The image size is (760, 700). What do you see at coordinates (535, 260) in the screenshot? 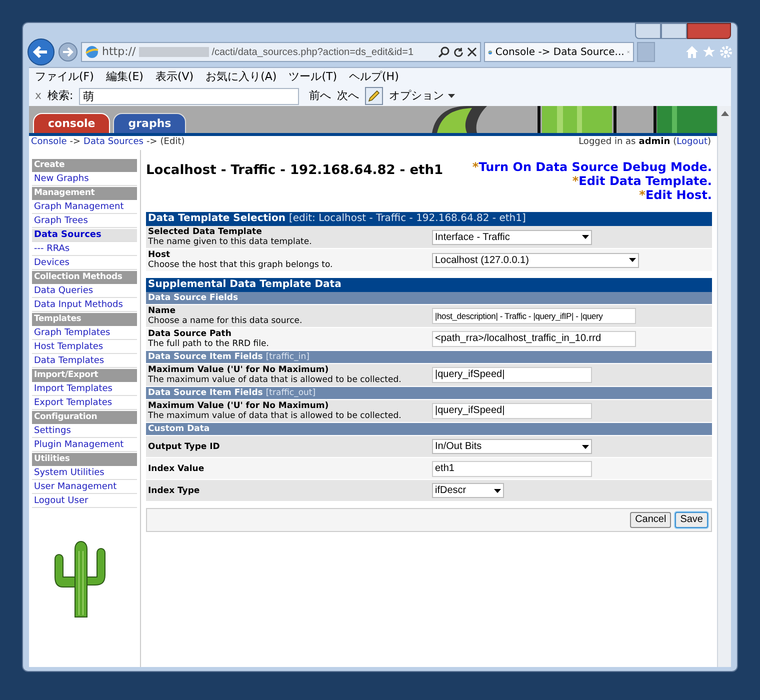
I see `dropdown: Localhost (127.0.0.1)` at bounding box center [535, 260].